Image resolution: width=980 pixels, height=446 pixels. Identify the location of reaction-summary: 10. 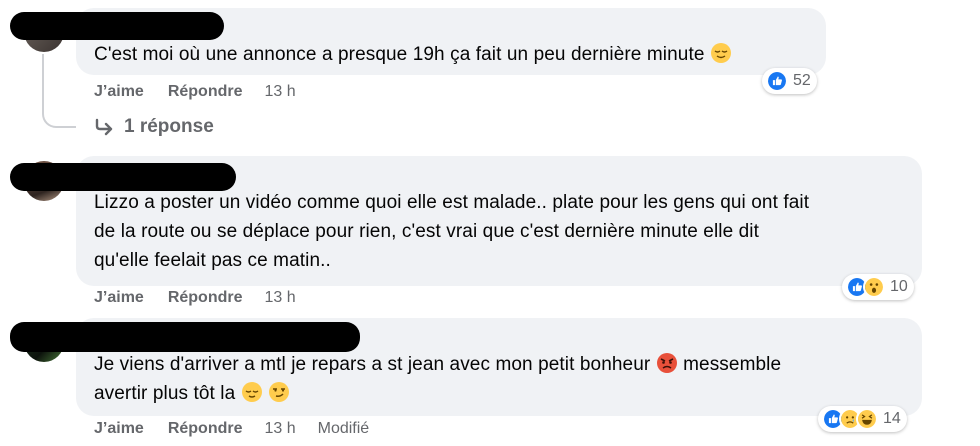
(878, 287).